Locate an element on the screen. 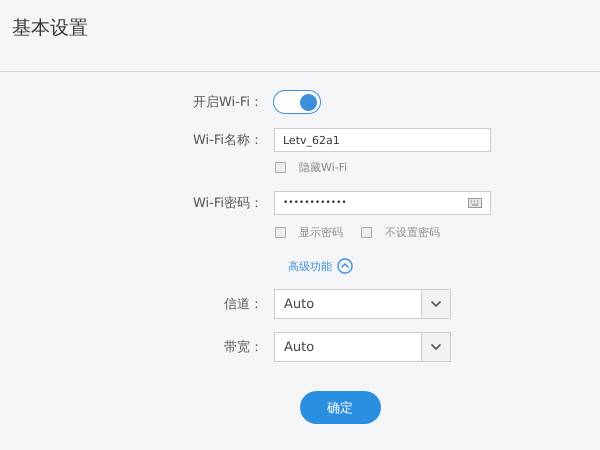 The width and height of the screenshot is (600, 450). page-title: 基本设置 is located at coordinates (50, 28).